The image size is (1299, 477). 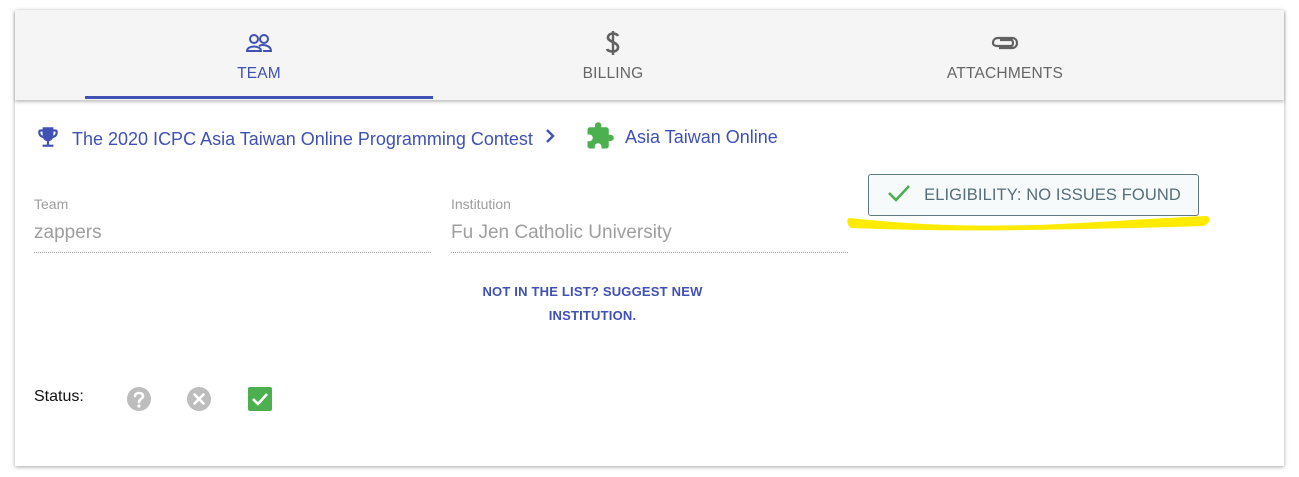 I want to click on tab-attachments-label: ATTACHMENTS, so click(x=1005, y=73).